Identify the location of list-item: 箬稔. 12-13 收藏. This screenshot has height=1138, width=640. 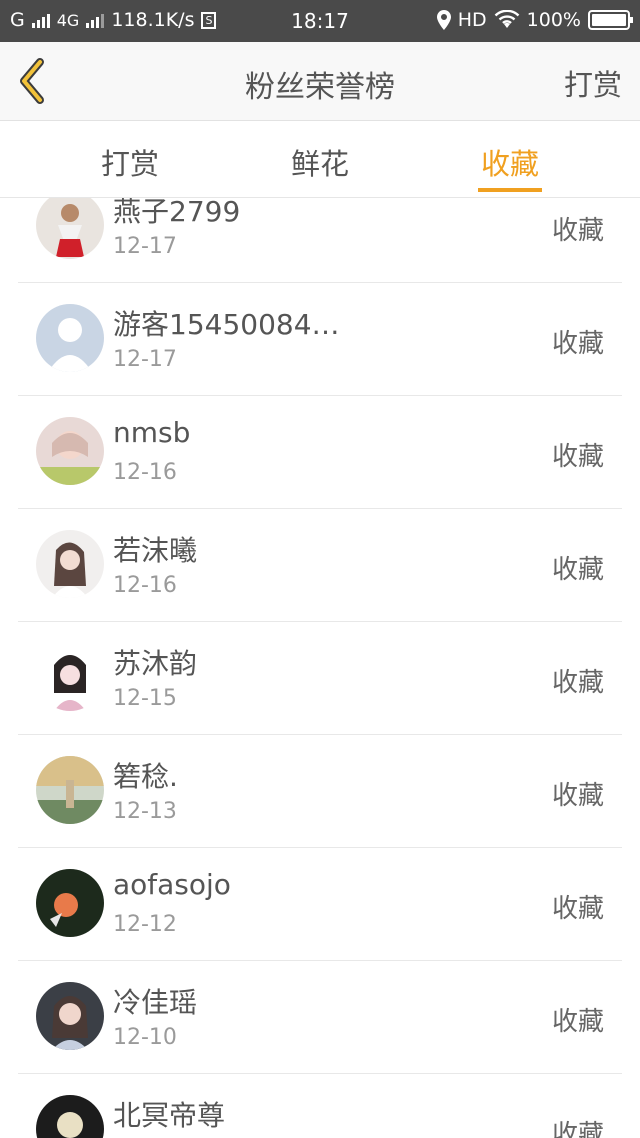
(320, 791).